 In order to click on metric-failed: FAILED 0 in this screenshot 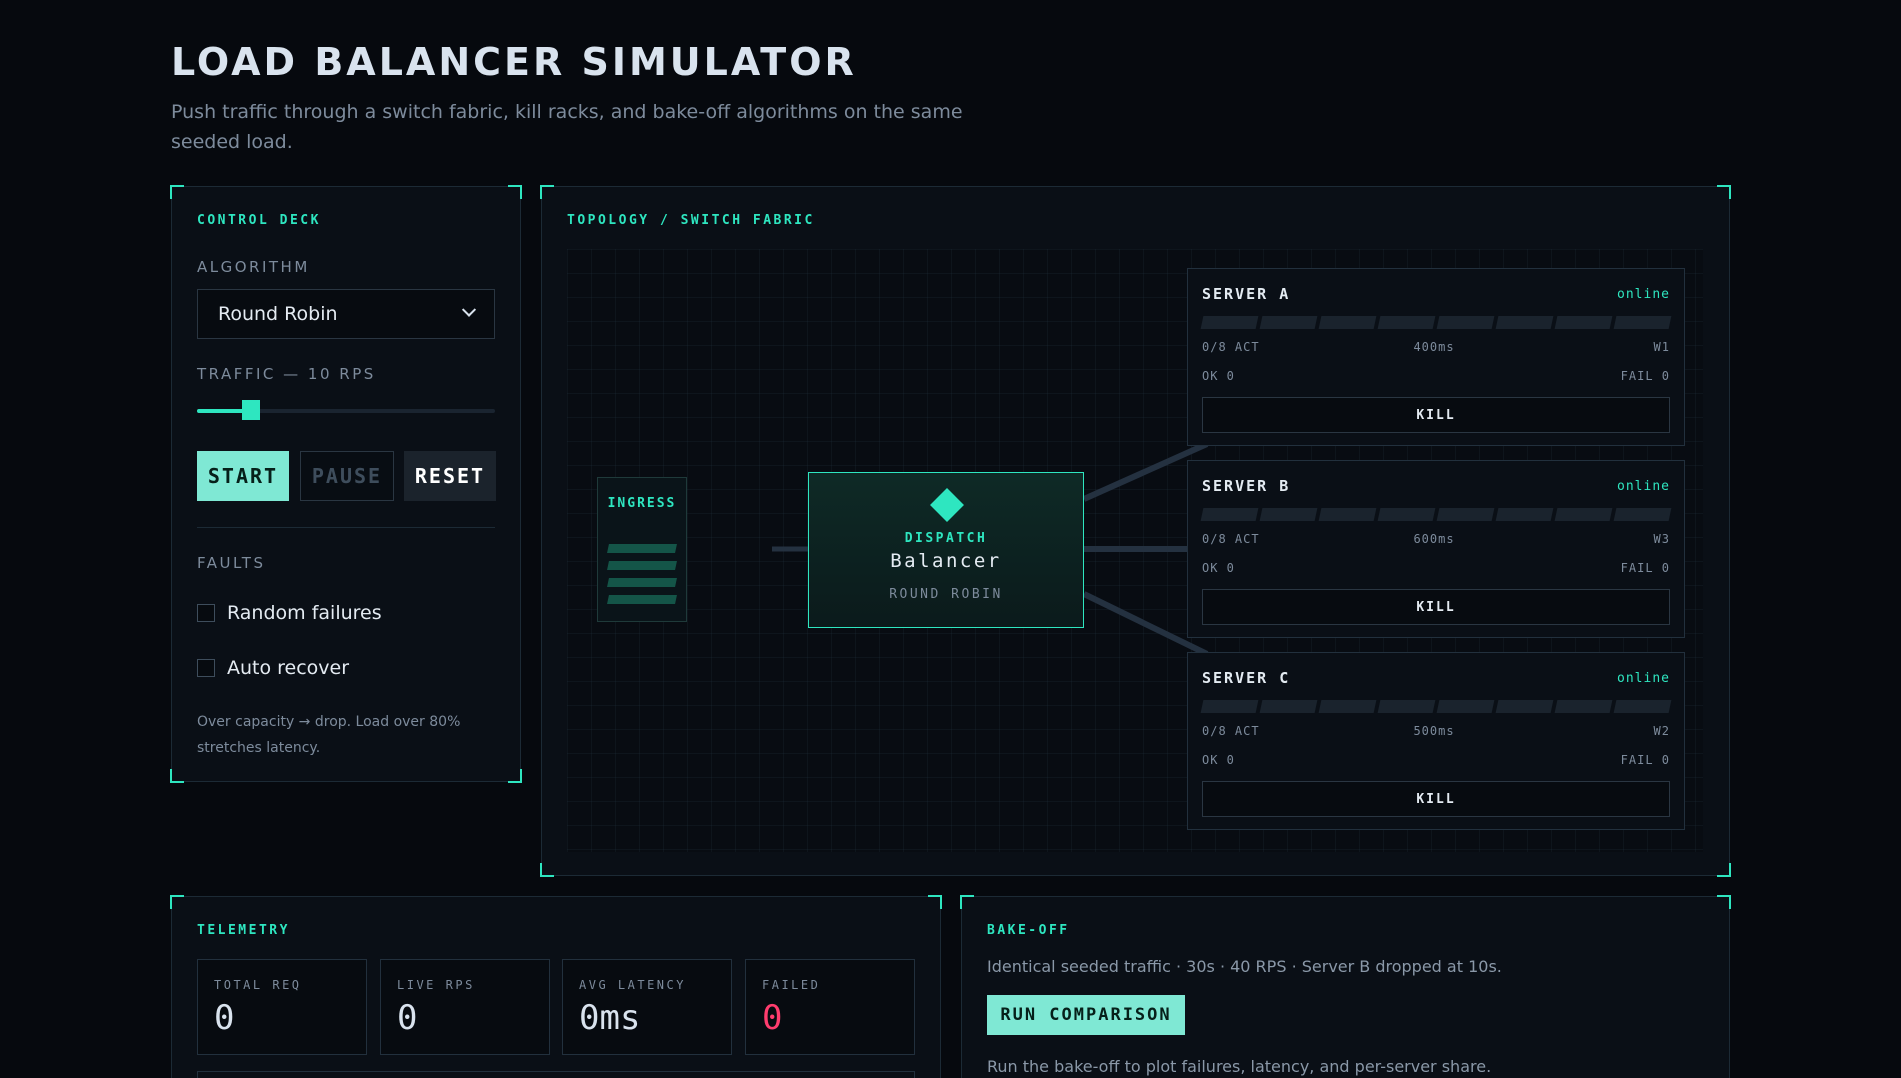, I will do `click(830, 1007)`.